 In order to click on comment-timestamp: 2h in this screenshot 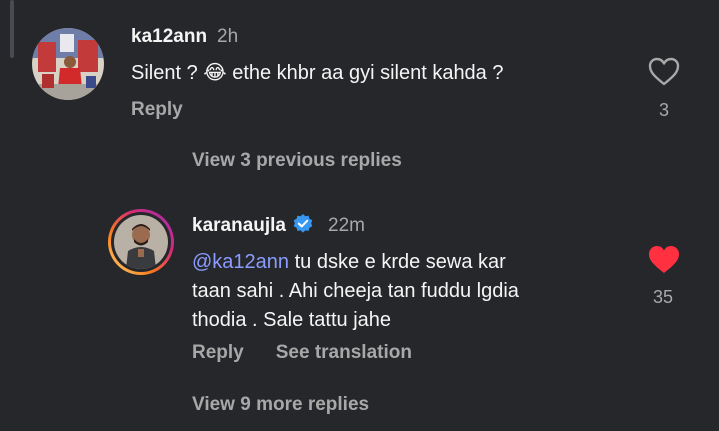, I will do `click(228, 36)`.